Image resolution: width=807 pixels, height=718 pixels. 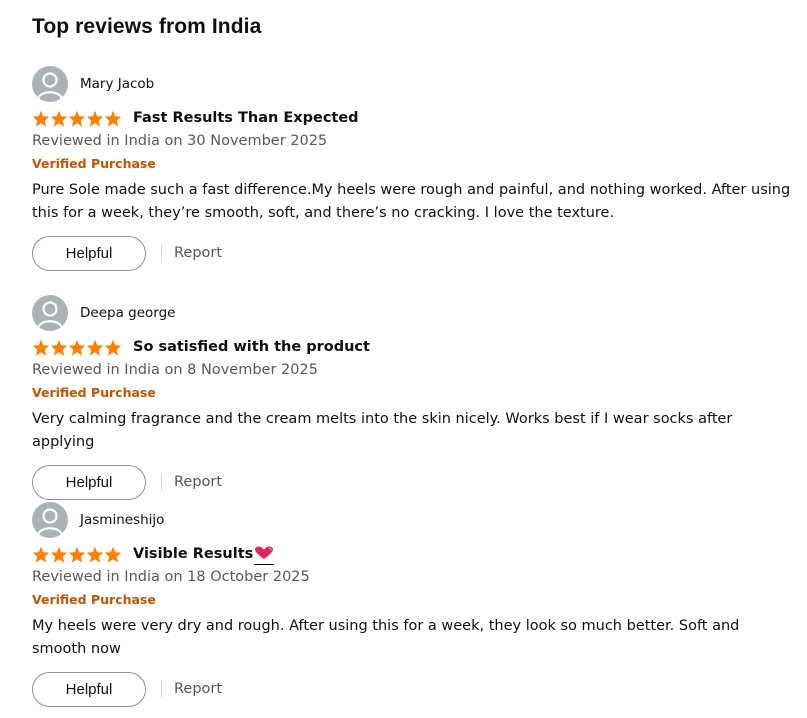 I want to click on heart-icon, so click(x=264, y=555).